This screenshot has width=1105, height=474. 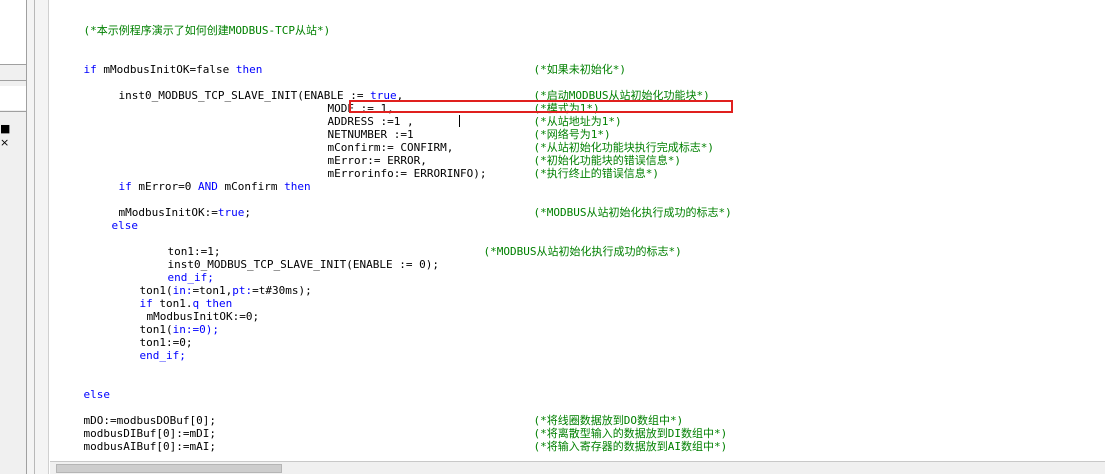 What do you see at coordinates (231, 212) in the screenshot?
I see `keyword: true` at bounding box center [231, 212].